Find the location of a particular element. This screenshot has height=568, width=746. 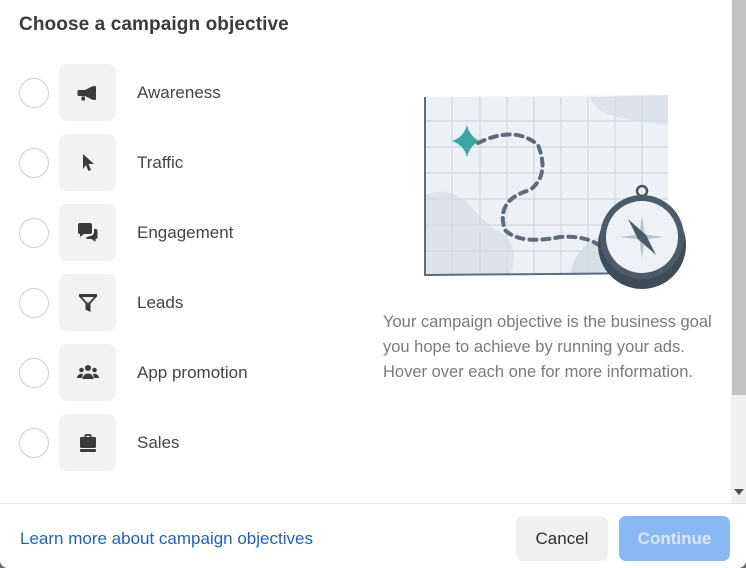

people-icon is located at coordinates (87, 372).